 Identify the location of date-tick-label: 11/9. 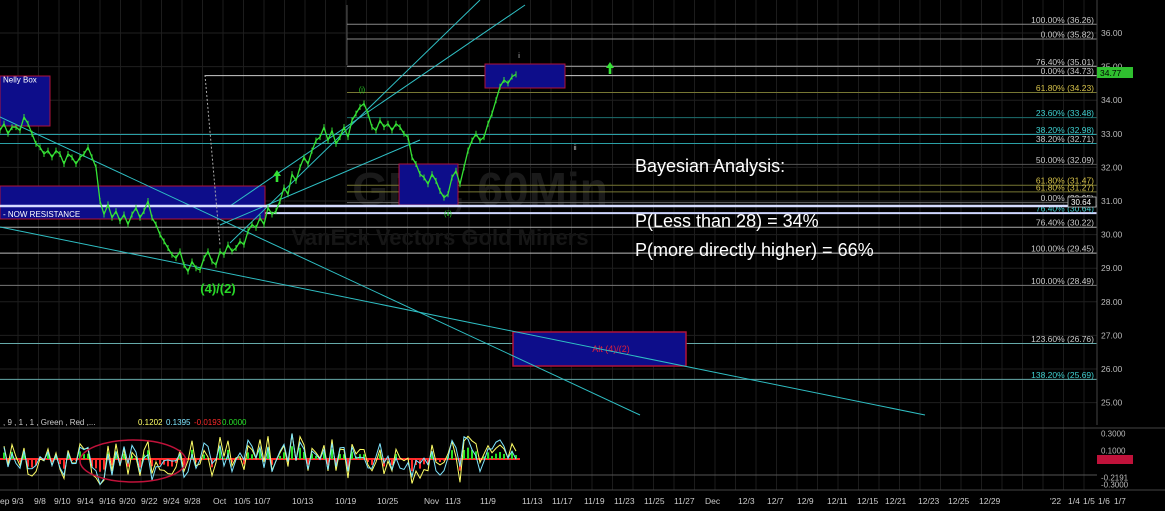
(488, 501).